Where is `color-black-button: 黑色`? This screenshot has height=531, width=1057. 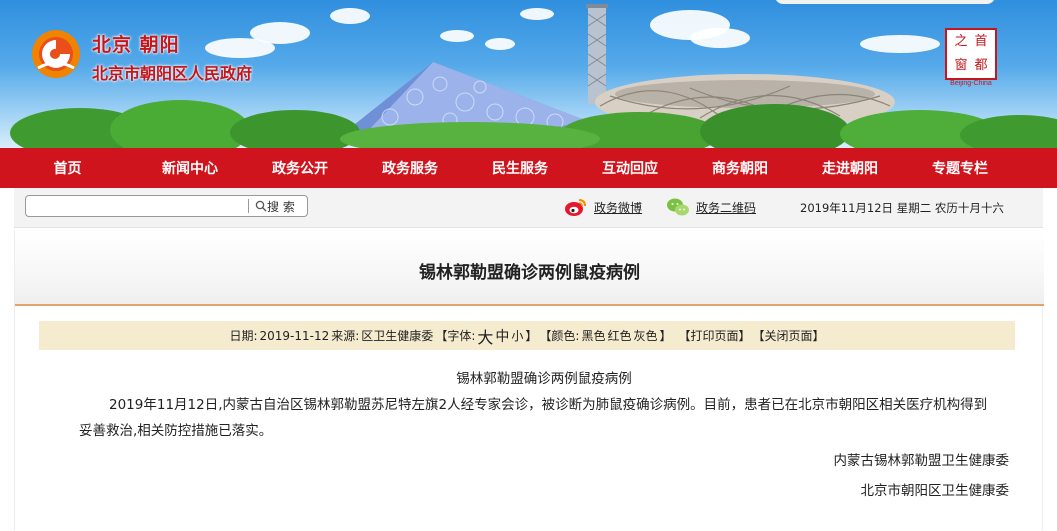
color-black-button: 黑色 is located at coordinates (593, 335).